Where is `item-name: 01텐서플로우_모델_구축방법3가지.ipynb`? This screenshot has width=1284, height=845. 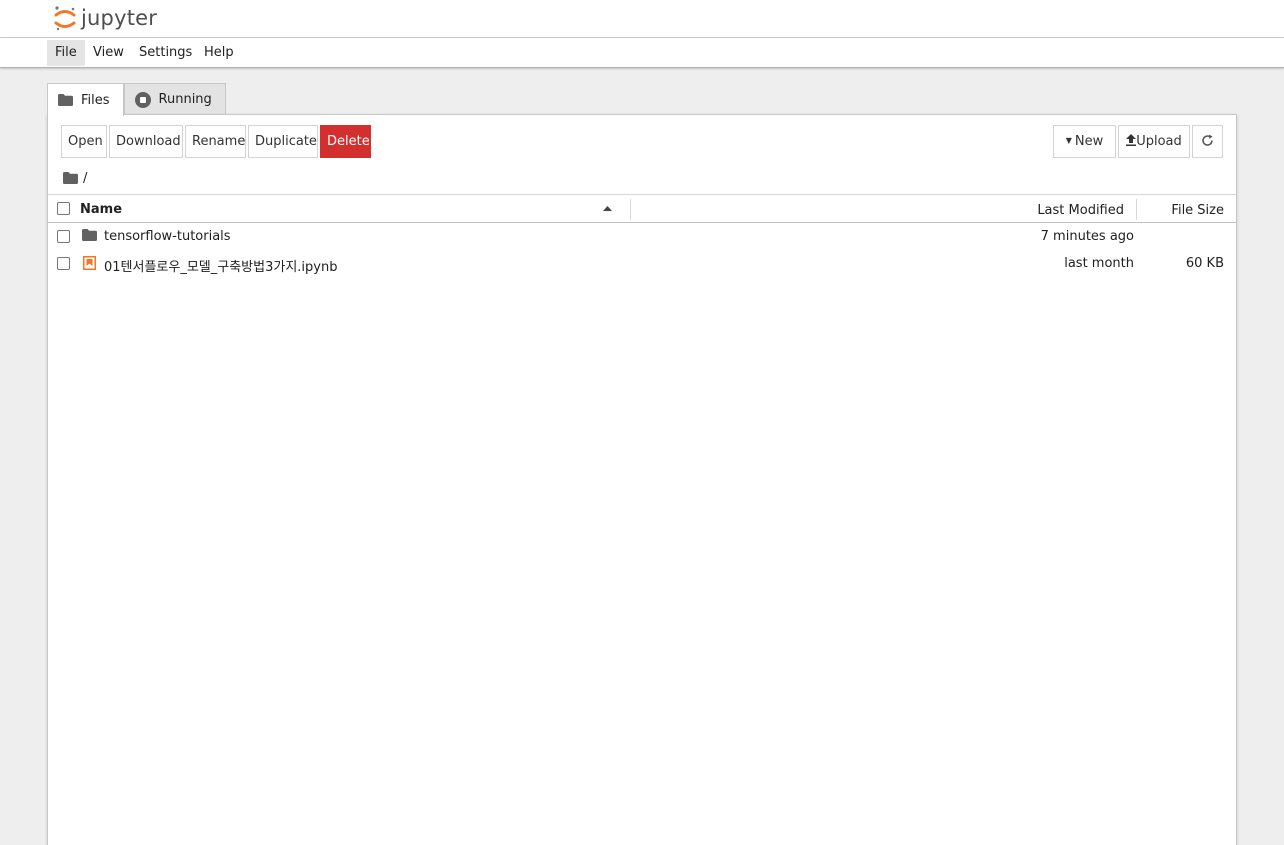 item-name: 01텐서플로우_모델_구축방법3가지.ipynb is located at coordinates (220, 265).